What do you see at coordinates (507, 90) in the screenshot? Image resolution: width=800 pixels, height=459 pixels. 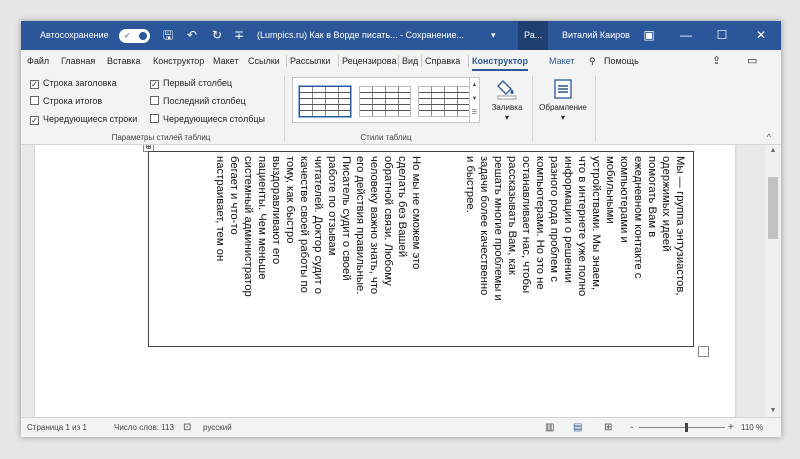 I see `paint-bucket-icon` at bounding box center [507, 90].